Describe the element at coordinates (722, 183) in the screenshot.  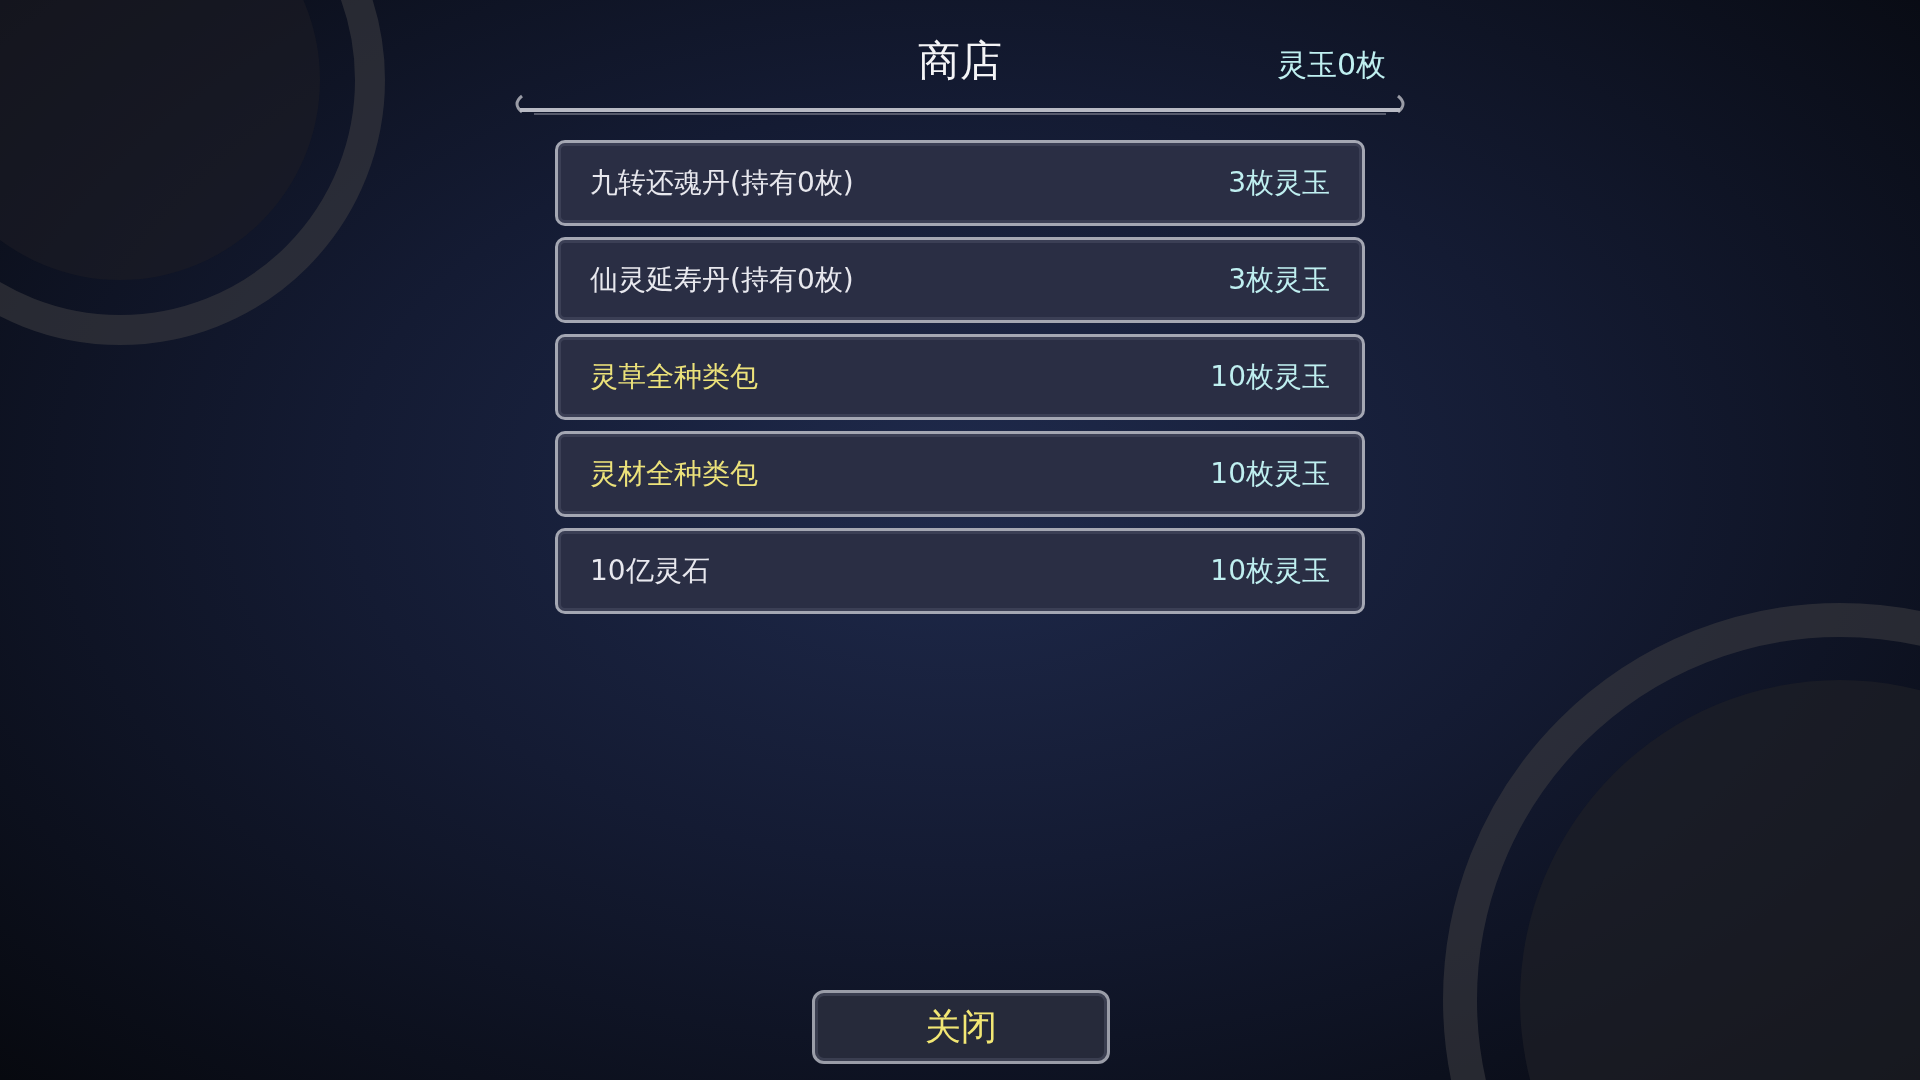
I see `item-name: 九转还魂丹(持有0枚)` at that location.